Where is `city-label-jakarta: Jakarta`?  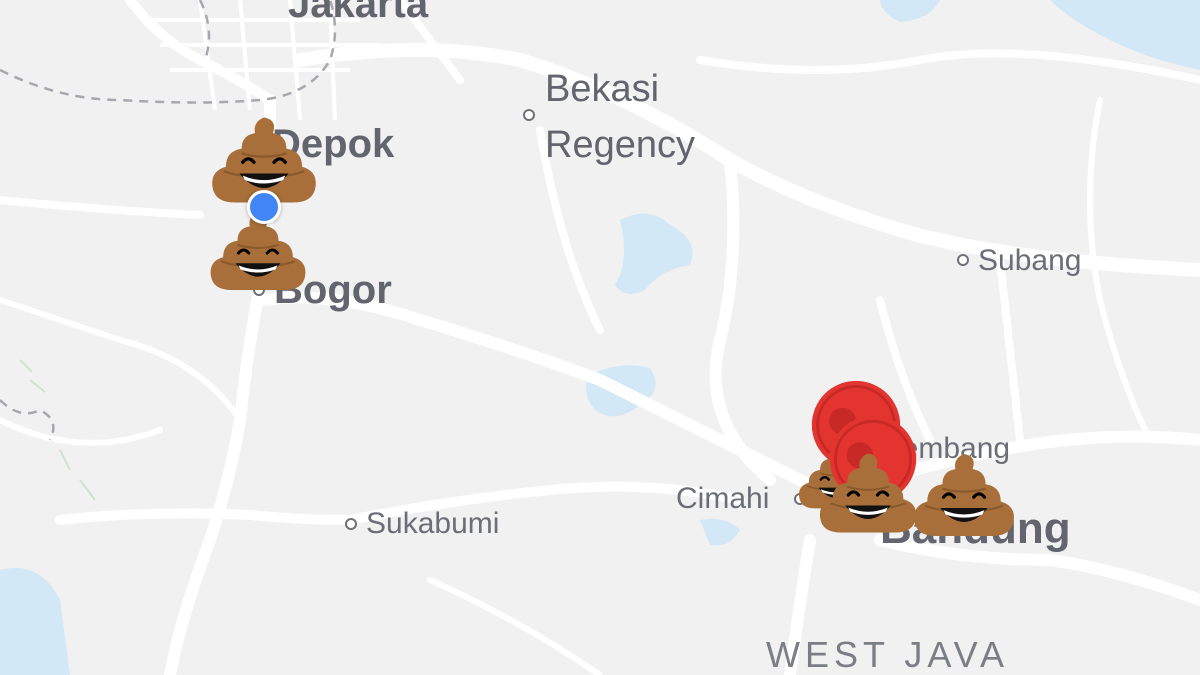 city-label-jakarta: Jakarta is located at coordinates (358, 13).